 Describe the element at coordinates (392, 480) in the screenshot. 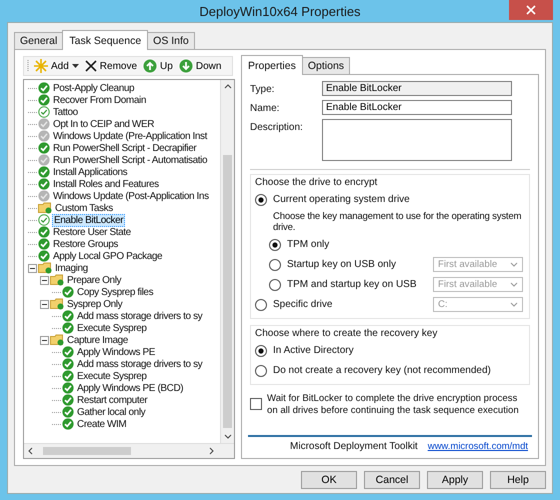

I see `dialog-button: Cancel` at that location.